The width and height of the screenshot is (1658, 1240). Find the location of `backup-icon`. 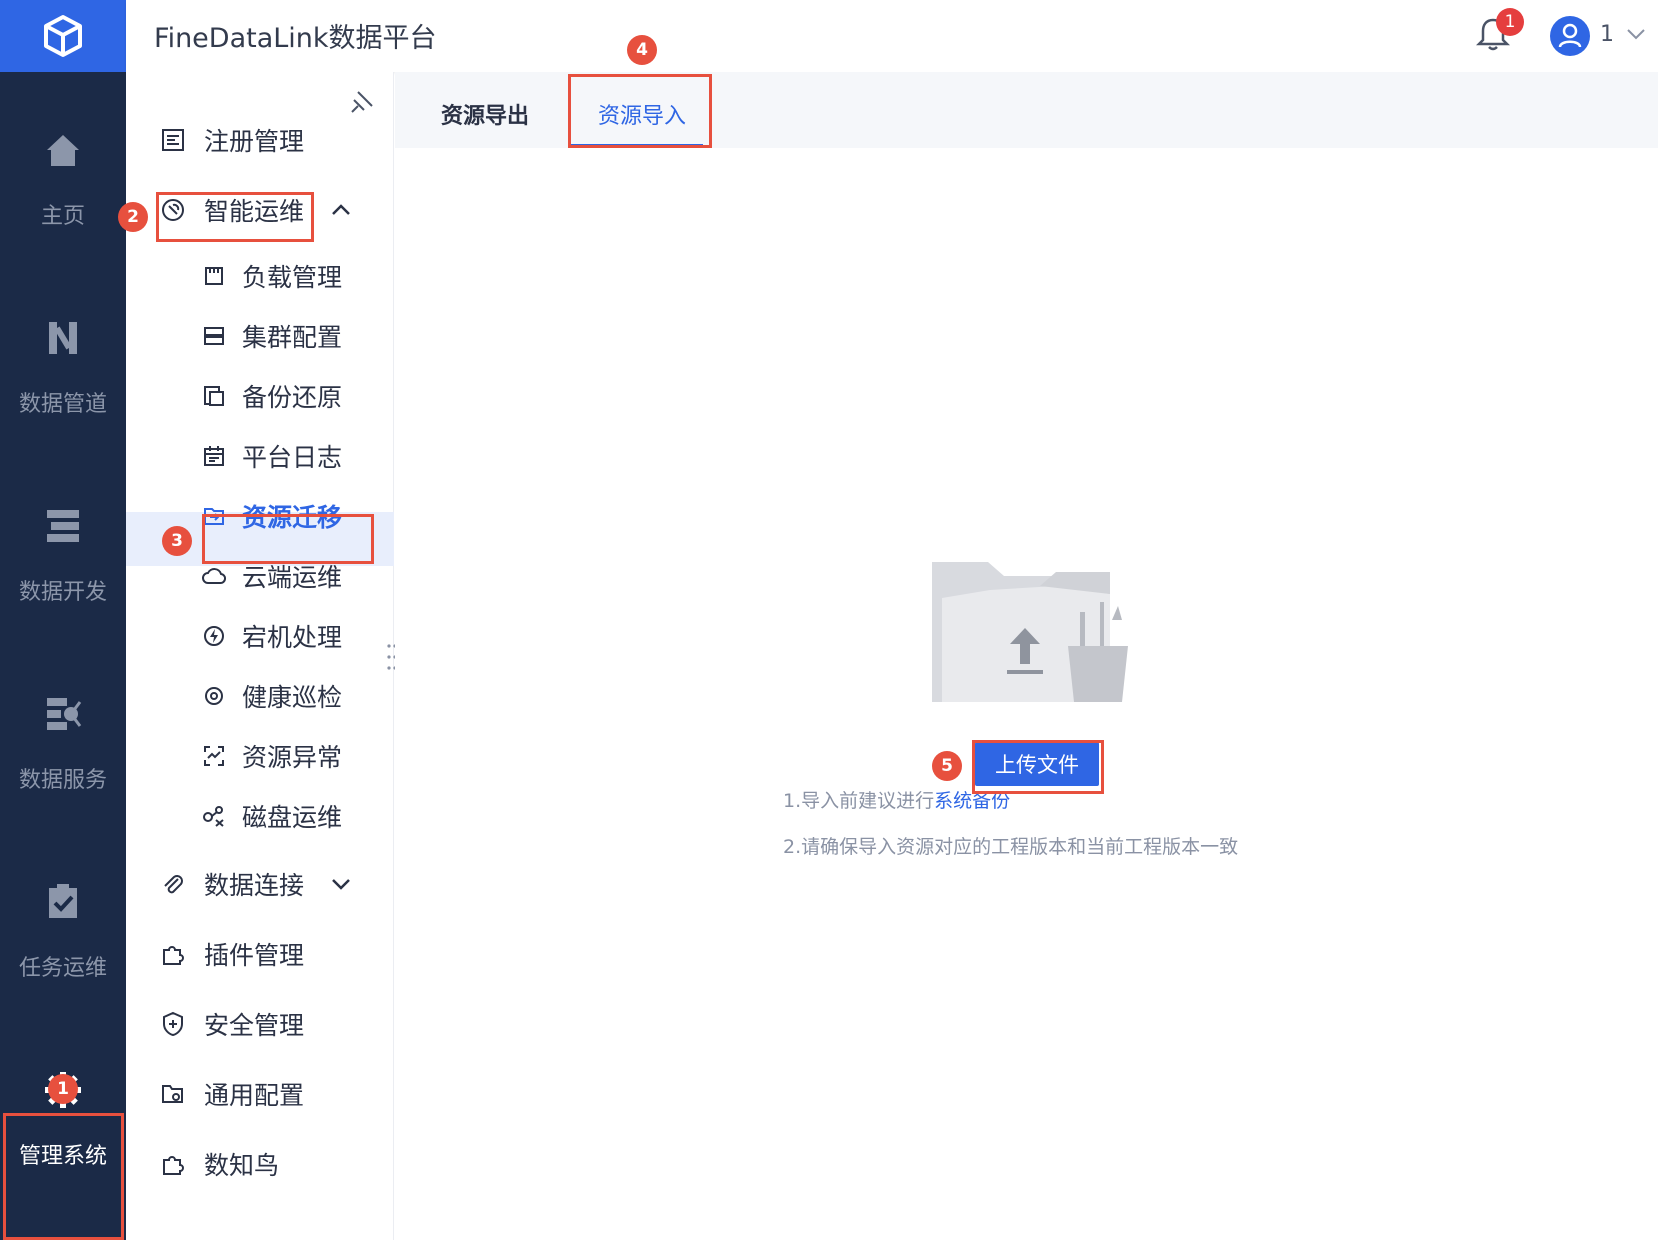

backup-icon is located at coordinates (214, 396).